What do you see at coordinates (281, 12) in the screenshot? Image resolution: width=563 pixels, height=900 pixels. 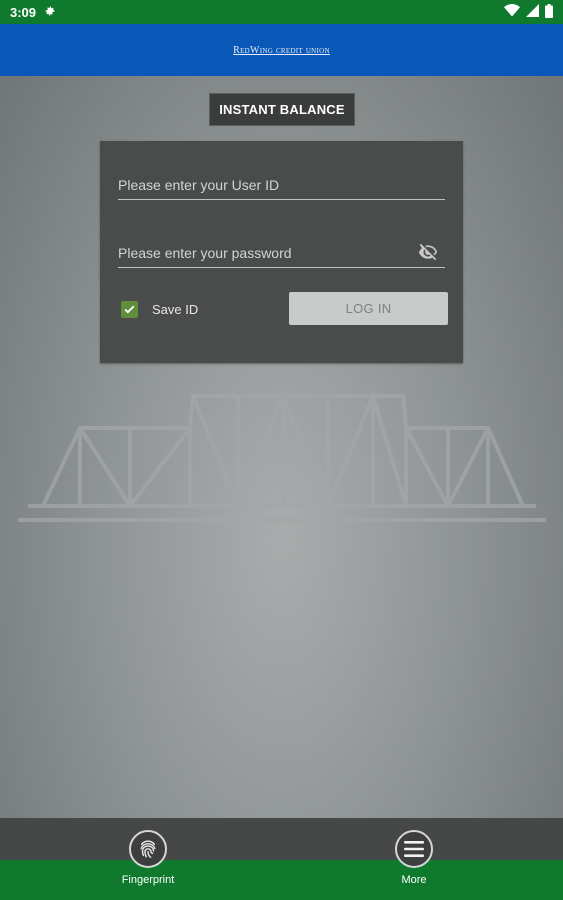 I see `status-bar: 3:09` at bounding box center [281, 12].